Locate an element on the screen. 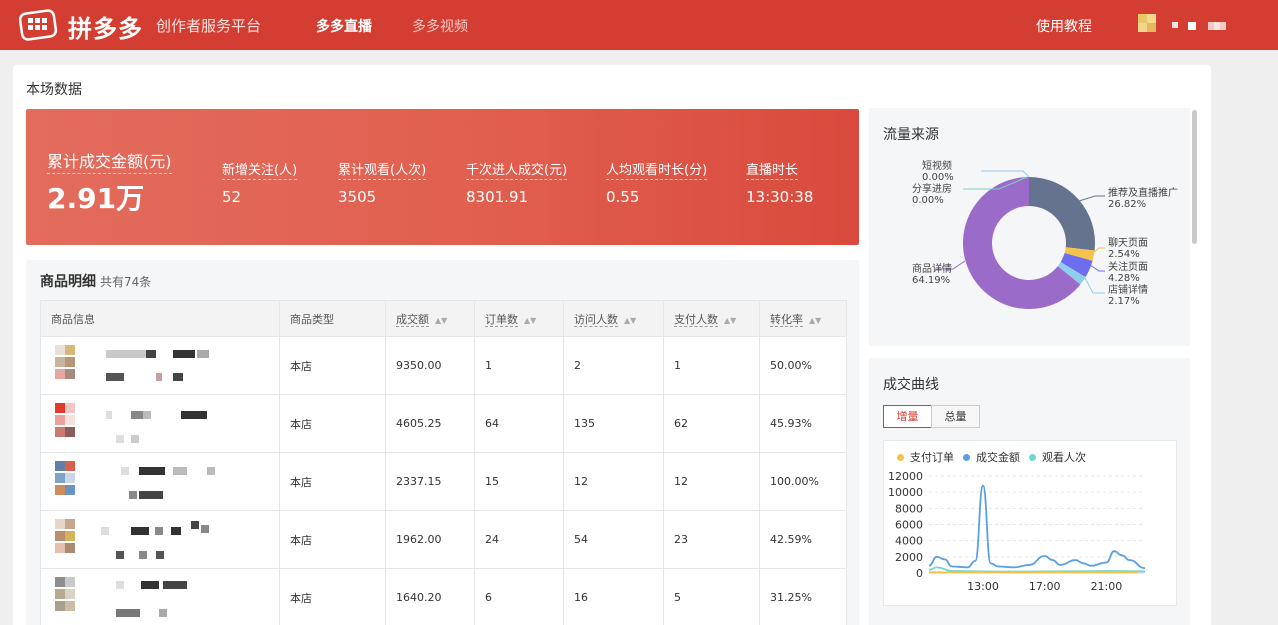 This screenshot has height=625, width=1278. donut-label-follow: 关注页面 4.28% is located at coordinates (1128, 273).